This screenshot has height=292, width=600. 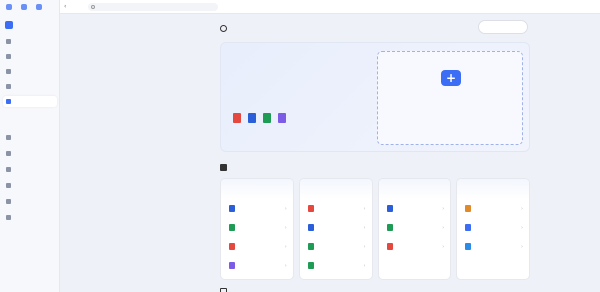 I want to click on page-header, so click(x=225, y=28).